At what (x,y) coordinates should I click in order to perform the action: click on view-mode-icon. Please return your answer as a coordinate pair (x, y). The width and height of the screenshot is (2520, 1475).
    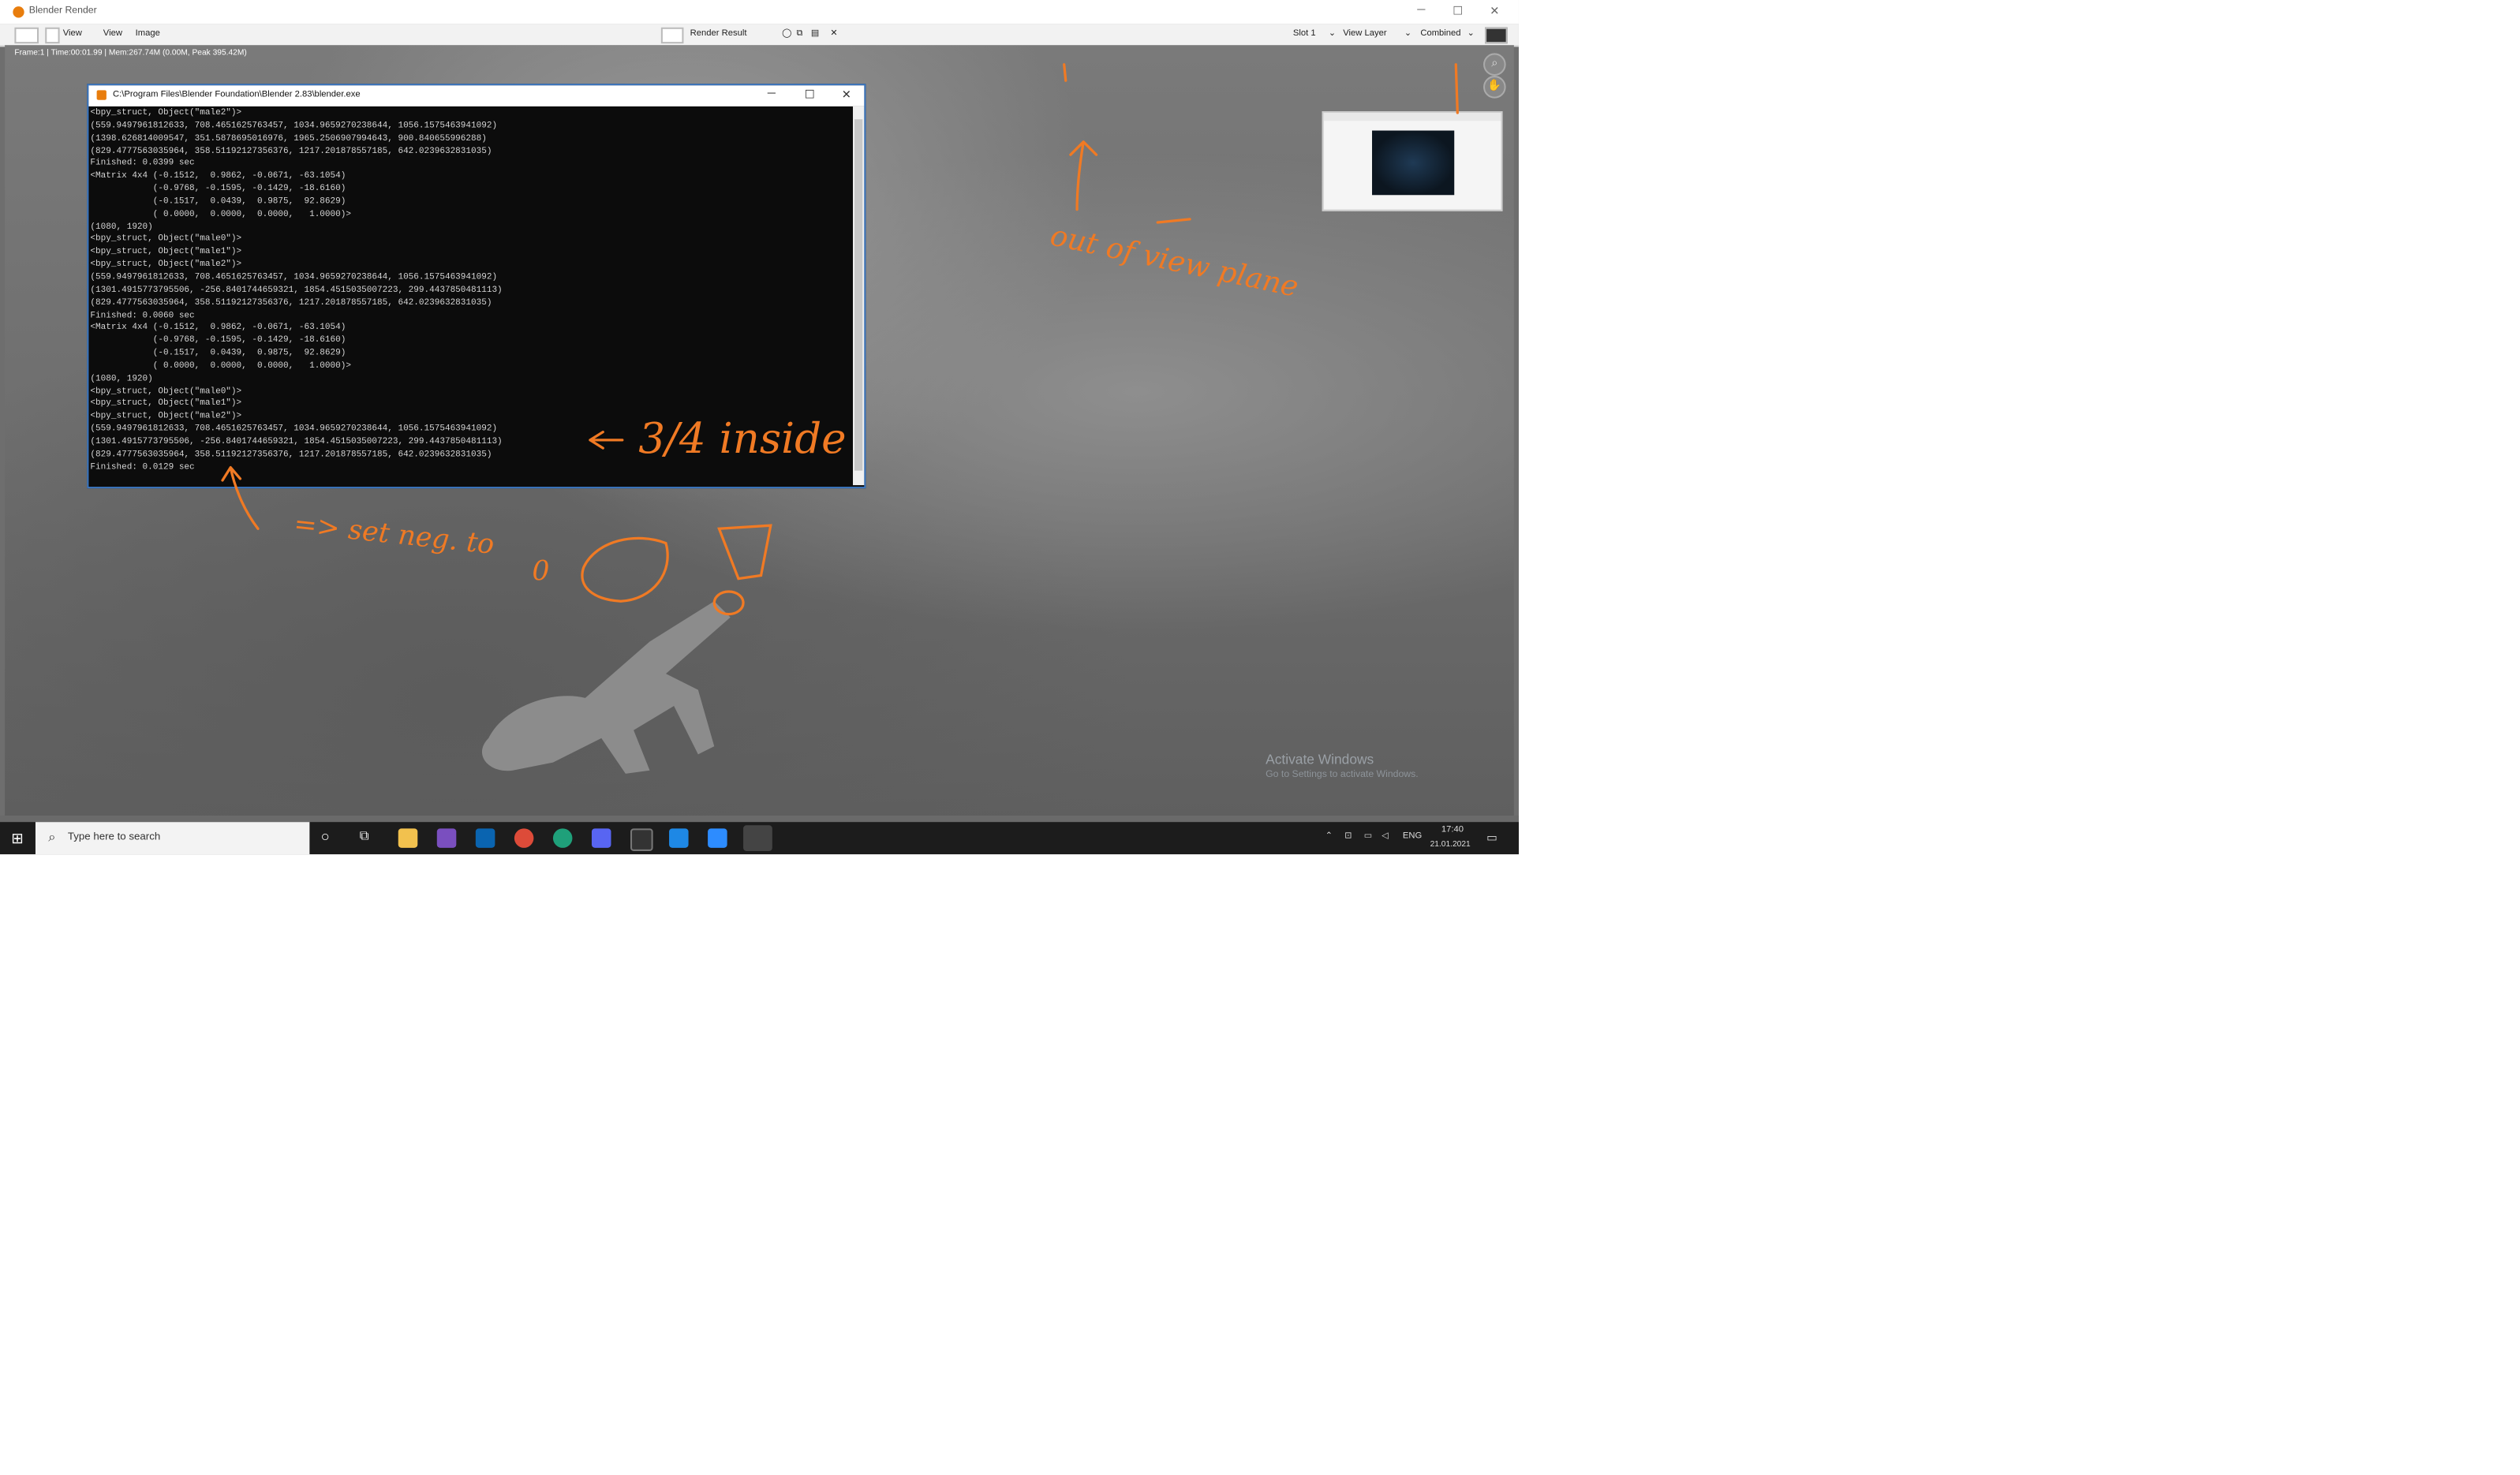
    Looking at the image, I should click on (52, 35).